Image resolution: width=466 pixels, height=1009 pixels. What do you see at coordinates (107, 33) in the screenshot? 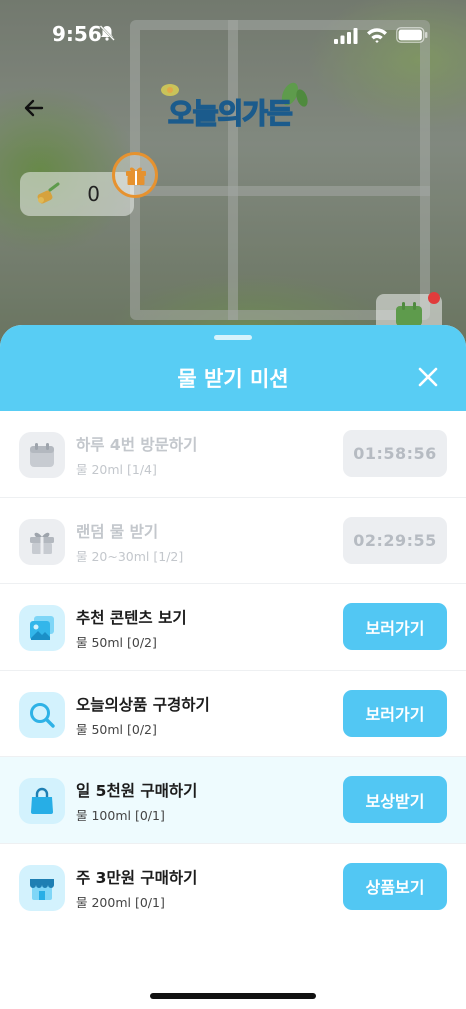
I see `bell-off-icon` at bounding box center [107, 33].